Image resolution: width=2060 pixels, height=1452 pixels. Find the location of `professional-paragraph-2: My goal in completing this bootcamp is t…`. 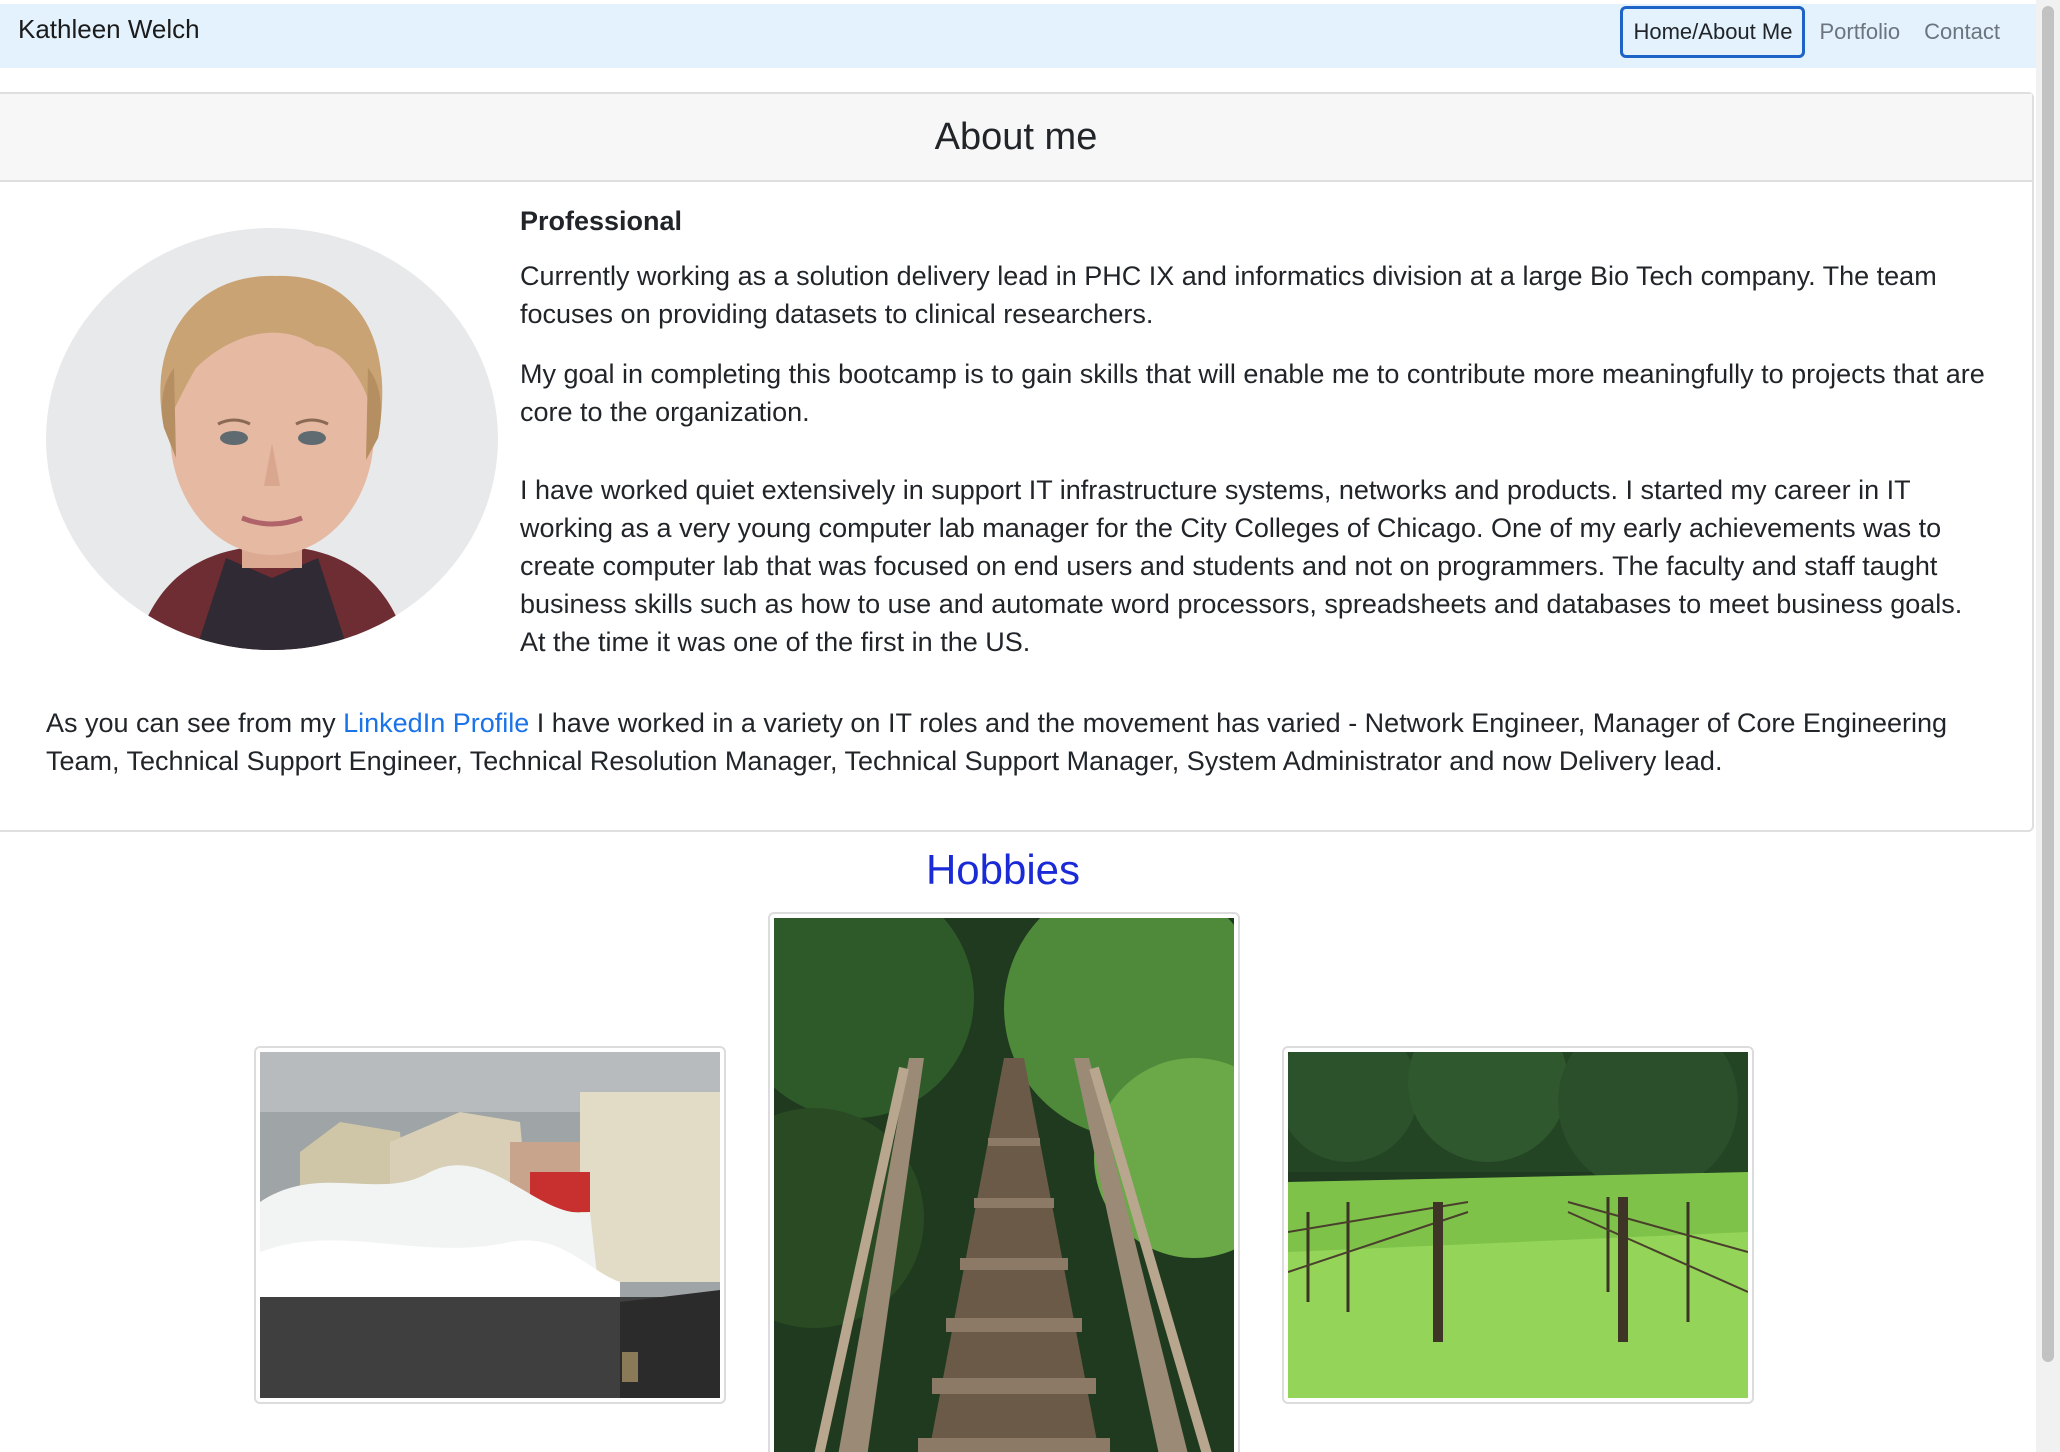

professional-paragraph-2: My goal in completing this bootcamp is t… is located at coordinates (1252, 393).